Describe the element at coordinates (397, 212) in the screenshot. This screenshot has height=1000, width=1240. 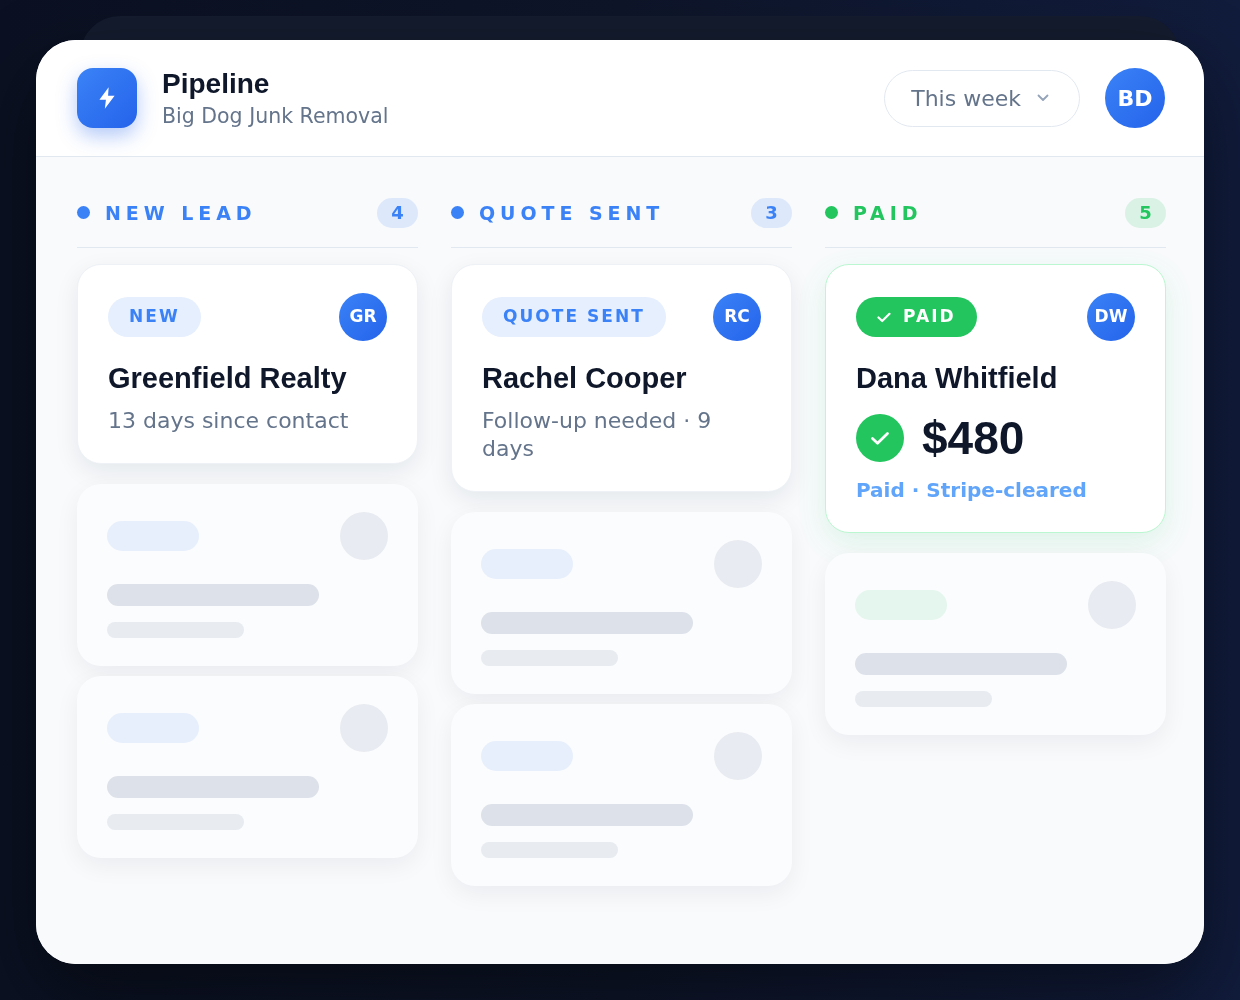
I see `count-badge: 4` at that location.